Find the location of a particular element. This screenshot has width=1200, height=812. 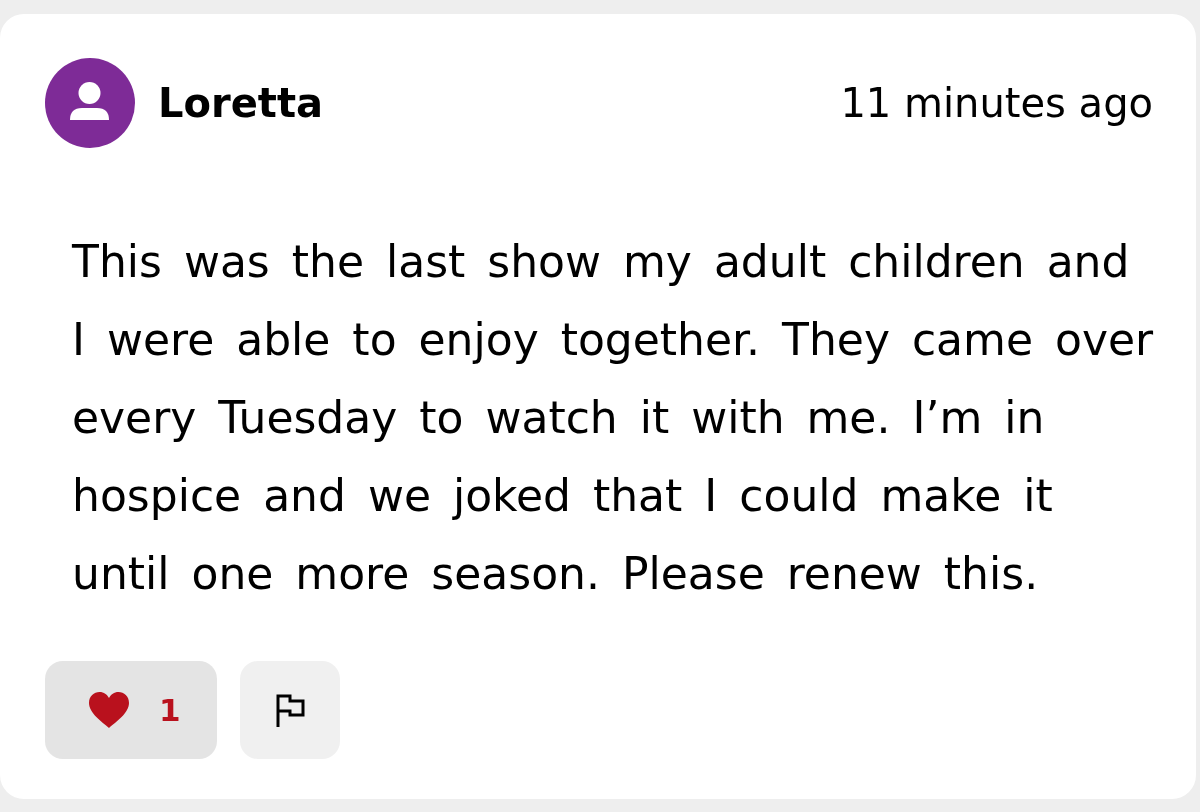

author-name: Loretta is located at coordinates (241, 103).